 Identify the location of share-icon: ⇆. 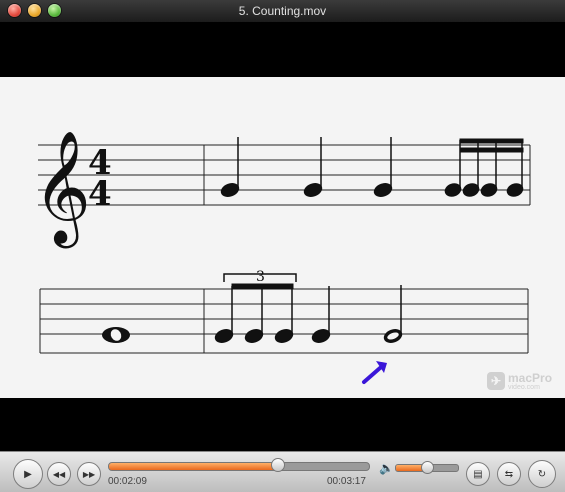
(509, 474).